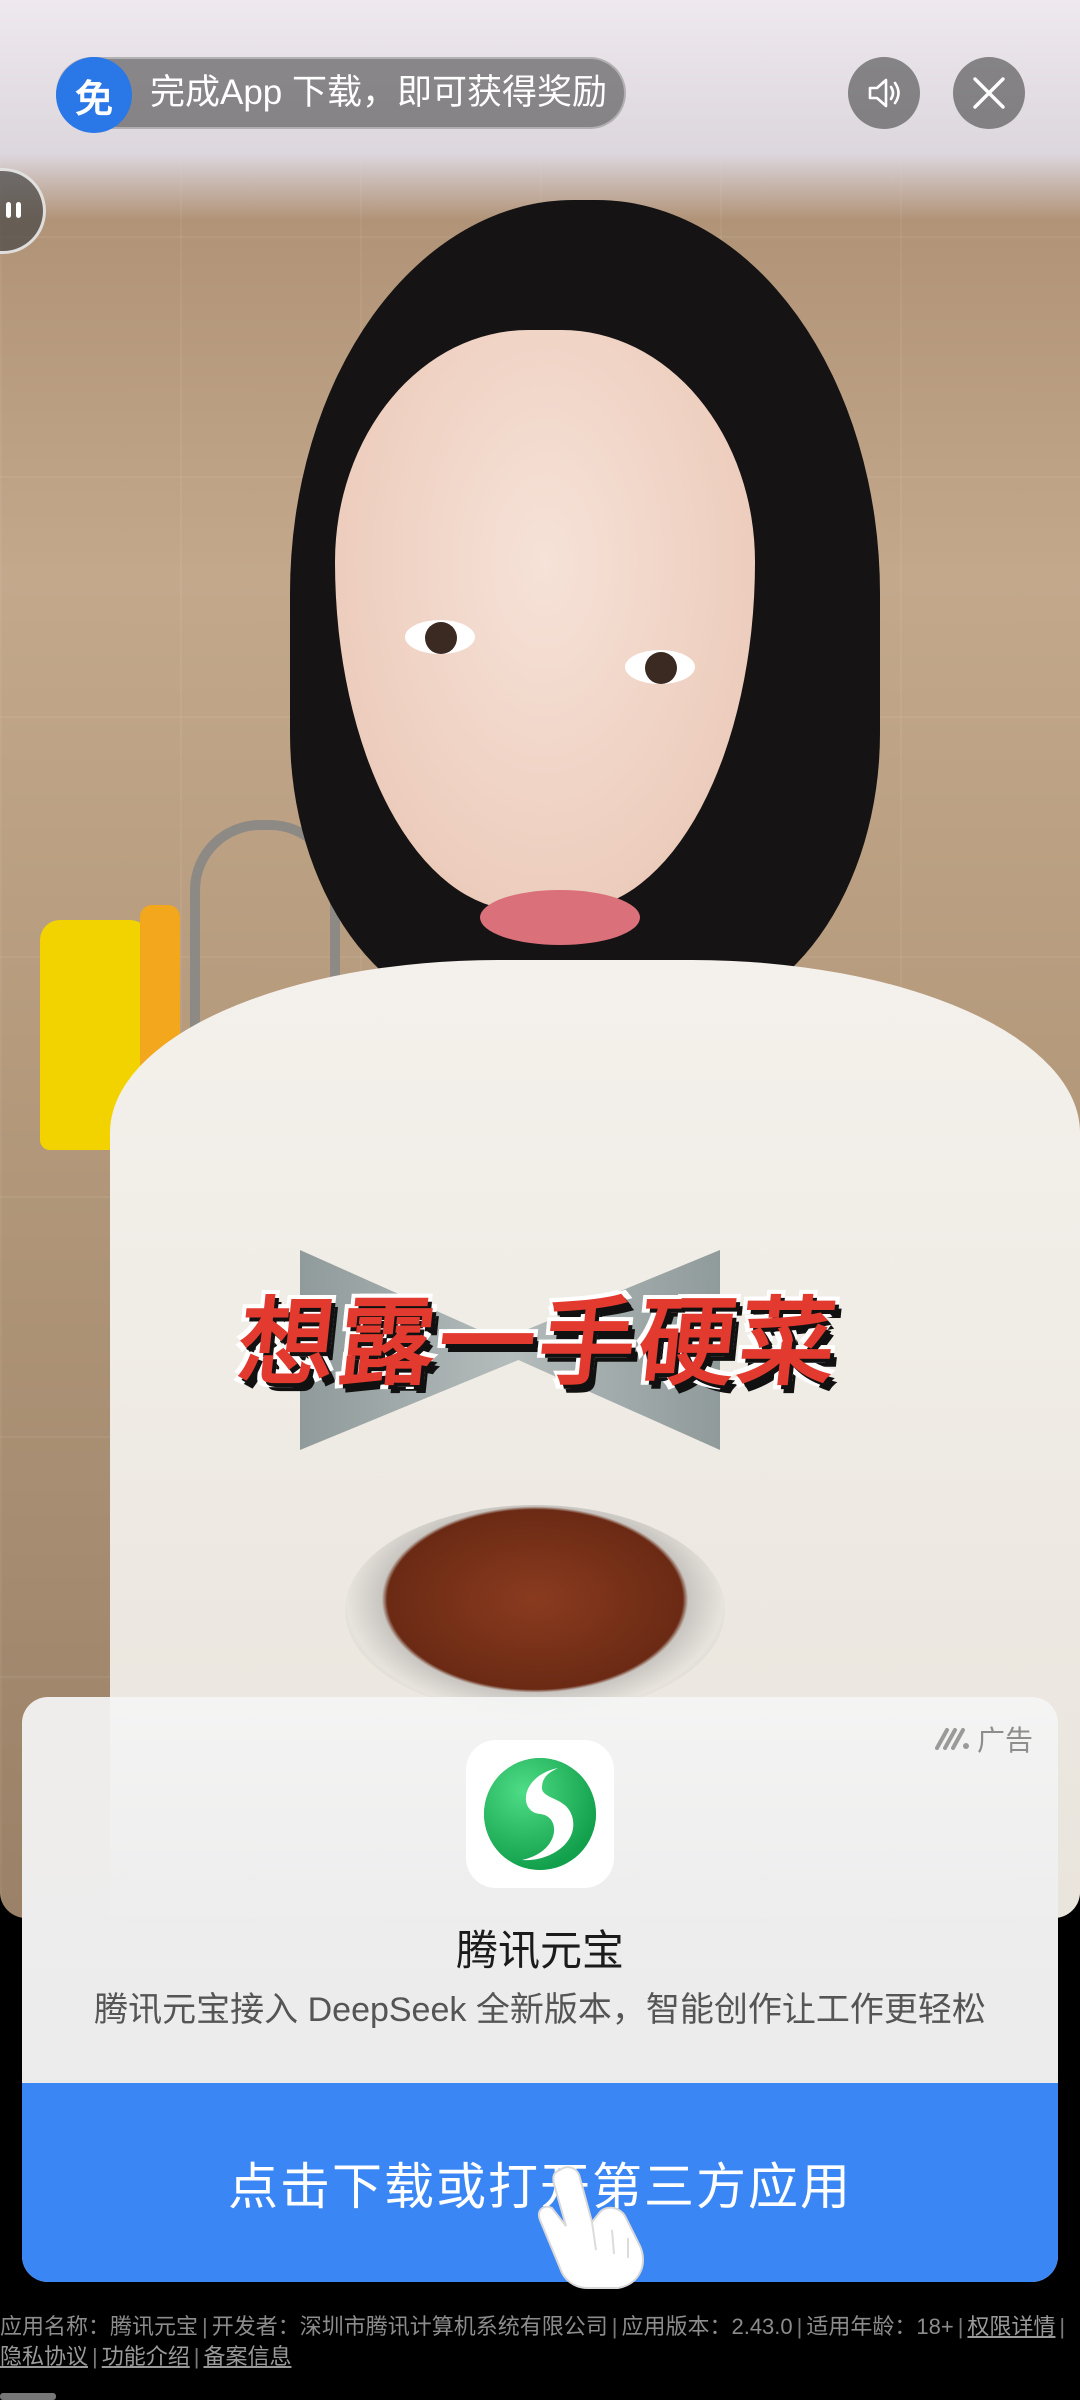 This screenshot has height=2400, width=1080. What do you see at coordinates (1004, 1740) in the screenshot?
I see `ad-label-text: 广告` at bounding box center [1004, 1740].